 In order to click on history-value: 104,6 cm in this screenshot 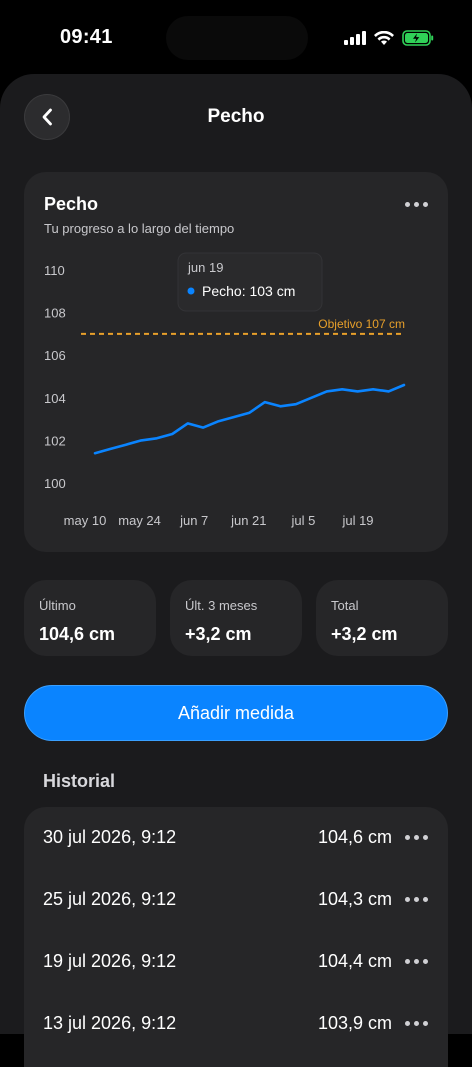, I will do `click(354, 837)`.